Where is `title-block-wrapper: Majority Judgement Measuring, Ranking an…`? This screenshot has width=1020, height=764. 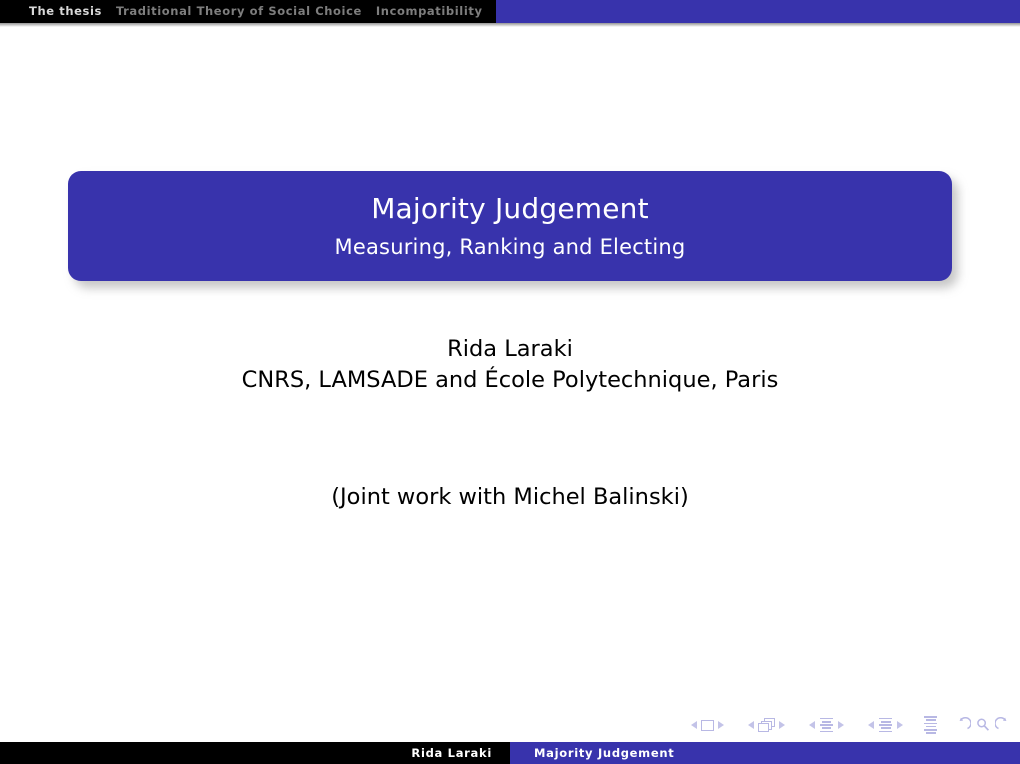
title-block-wrapper: Majority Judgement Measuring, Ranking an… is located at coordinates (513, 229).